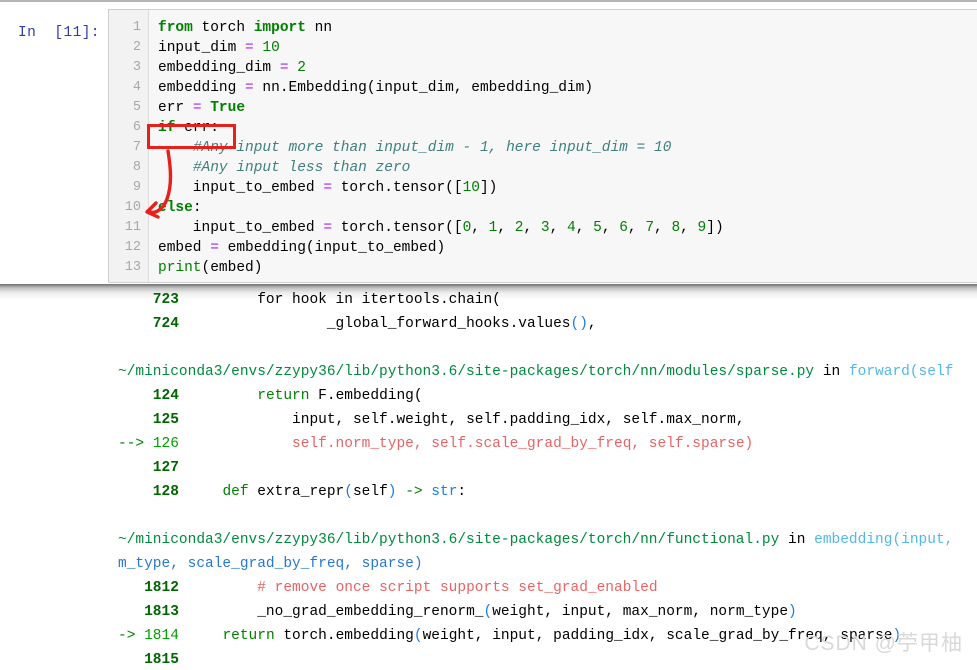  What do you see at coordinates (59, 33) in the screenshot?
I see `cell-execution-prompt: In [11]:` at bounding box center [59, 33].